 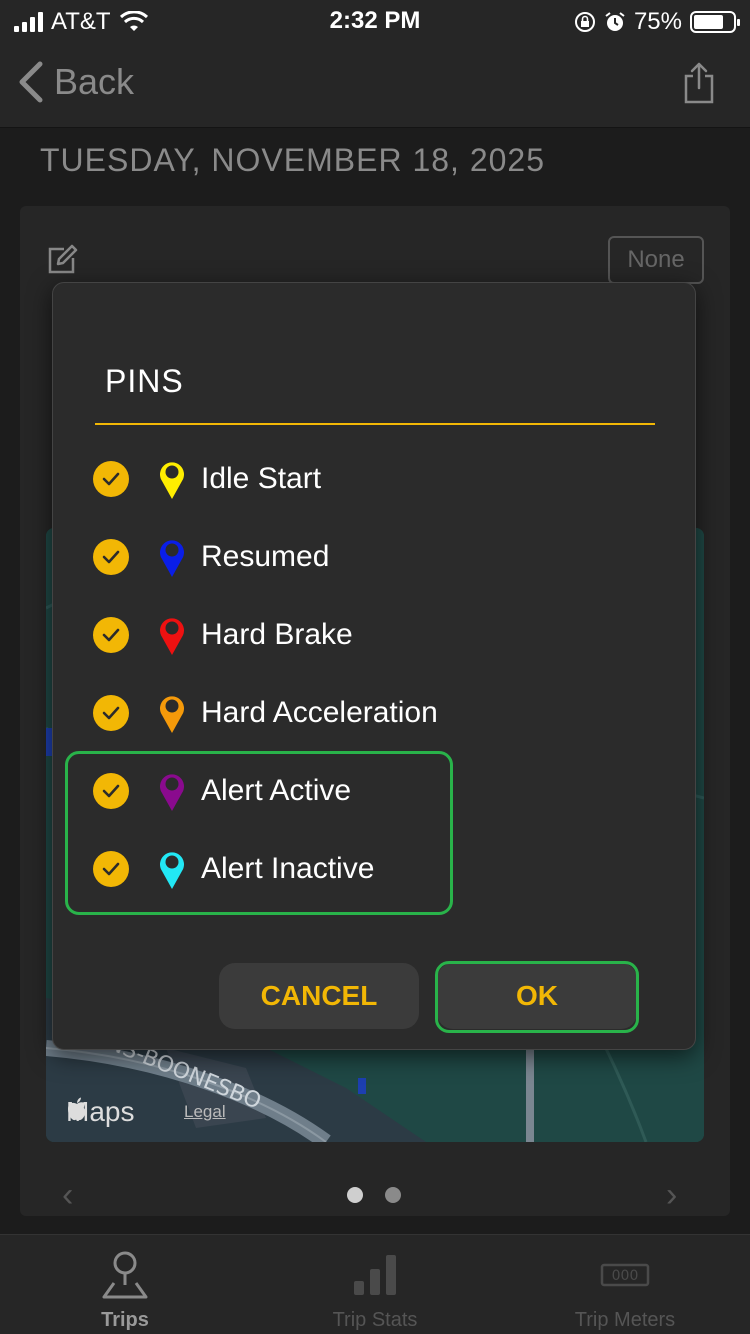 I want to click on pin-option: Hard Acceleration, so click(x=353, y=713).